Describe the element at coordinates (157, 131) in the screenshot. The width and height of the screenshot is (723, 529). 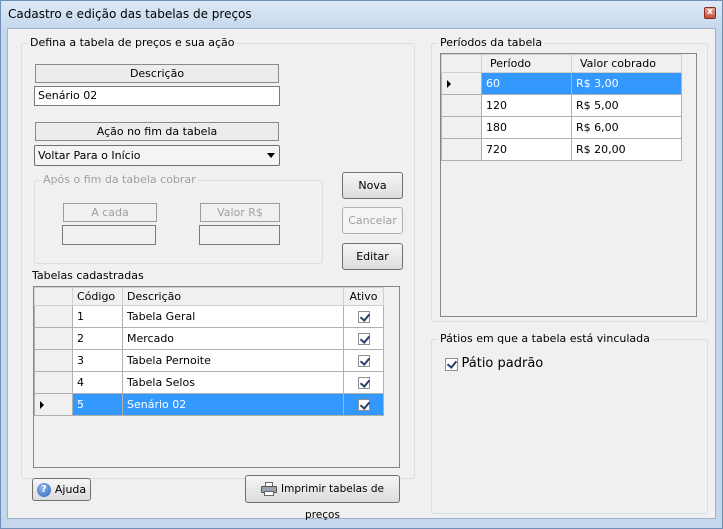
I see `acao-header: Ação no fim da tabela` at that location.